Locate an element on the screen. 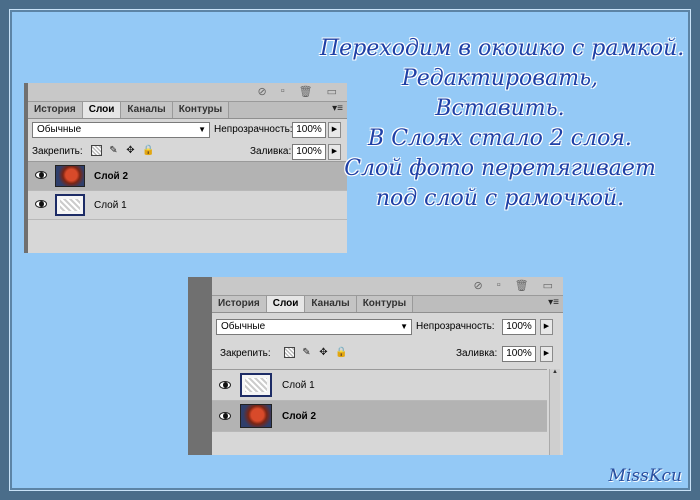 The height and width of the screenshot is (500, 700). caption-line: Вставить. is located at coordinates (500, 108).